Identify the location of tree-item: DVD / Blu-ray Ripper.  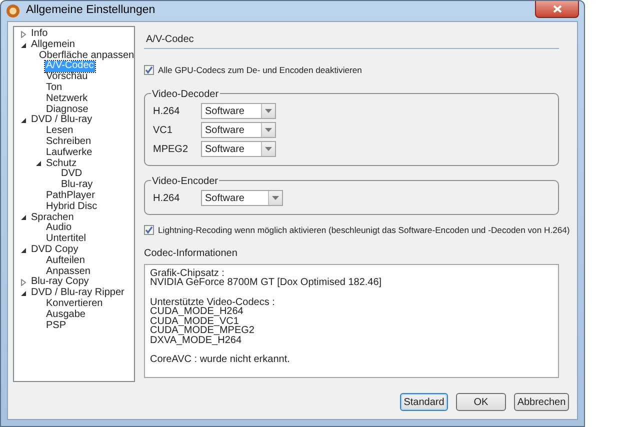
(78, 293).